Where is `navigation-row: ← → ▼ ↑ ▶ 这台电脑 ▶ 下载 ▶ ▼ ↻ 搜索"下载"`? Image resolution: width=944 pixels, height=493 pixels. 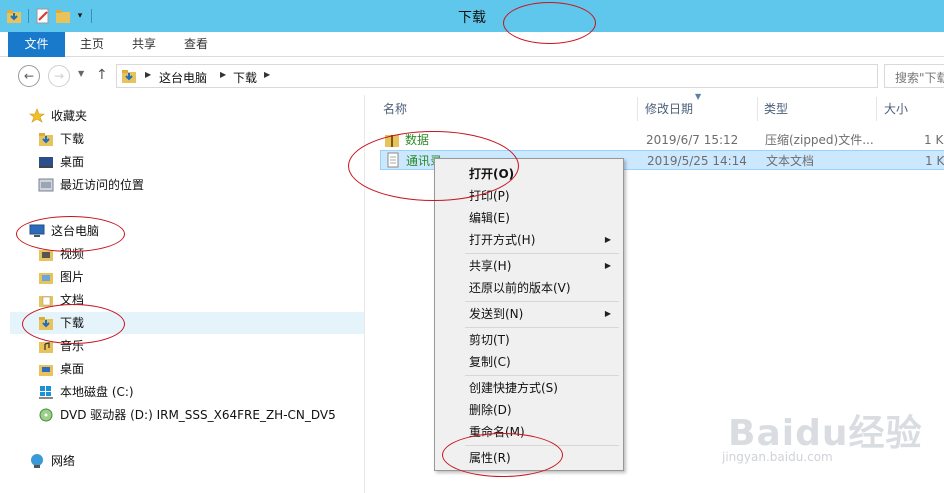
navigation-row: ← → ▼ ↑ ▶ 这台电脑 ▶ 下载 ▶ ▼ ↻ 搜索"下载" is located at coordinates (472, 76).